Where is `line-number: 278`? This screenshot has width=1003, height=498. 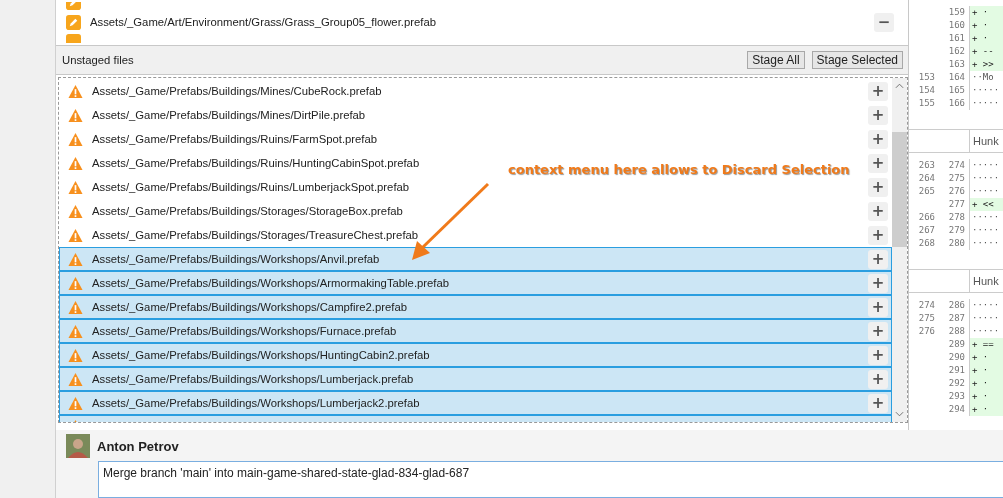 line-number: 278 is located at coordinates (952, 217).